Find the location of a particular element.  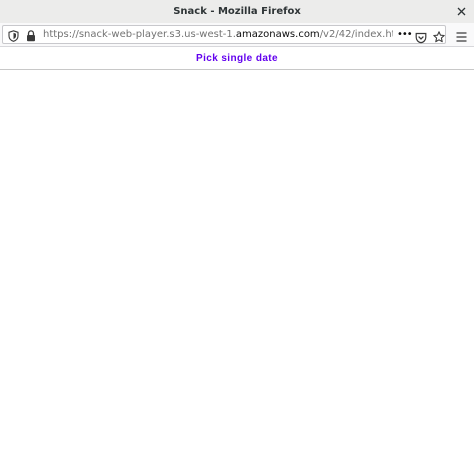

pick-single-date-button: Pick single date is located at coordinates (237, 58).